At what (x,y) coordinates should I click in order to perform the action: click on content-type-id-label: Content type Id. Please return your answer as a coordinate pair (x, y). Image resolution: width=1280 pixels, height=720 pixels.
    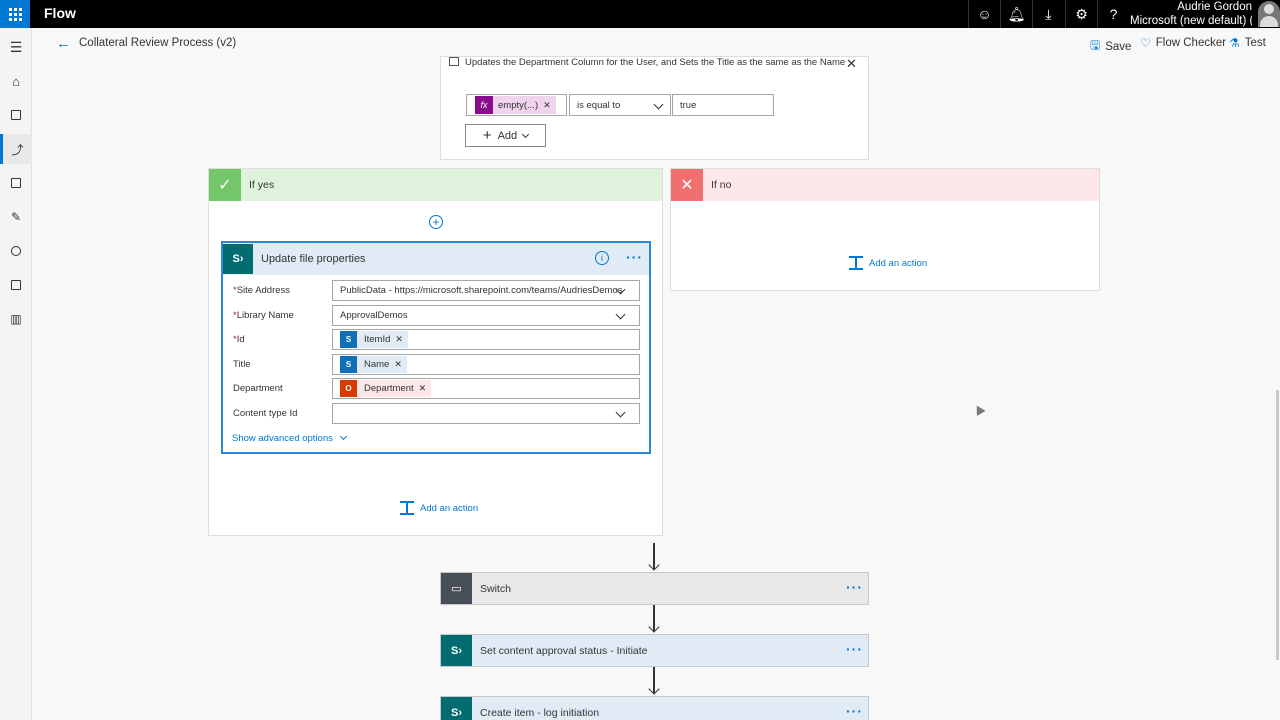
    Looking at the image, I should click on (265, 413).